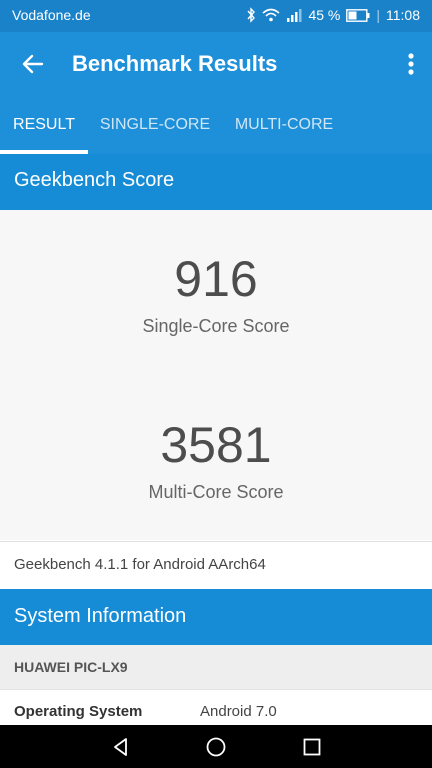  What do you see at coordinates (251, 15) in the screenshot?
I see `bluetooth-icon` at bounding box center [251, 15].